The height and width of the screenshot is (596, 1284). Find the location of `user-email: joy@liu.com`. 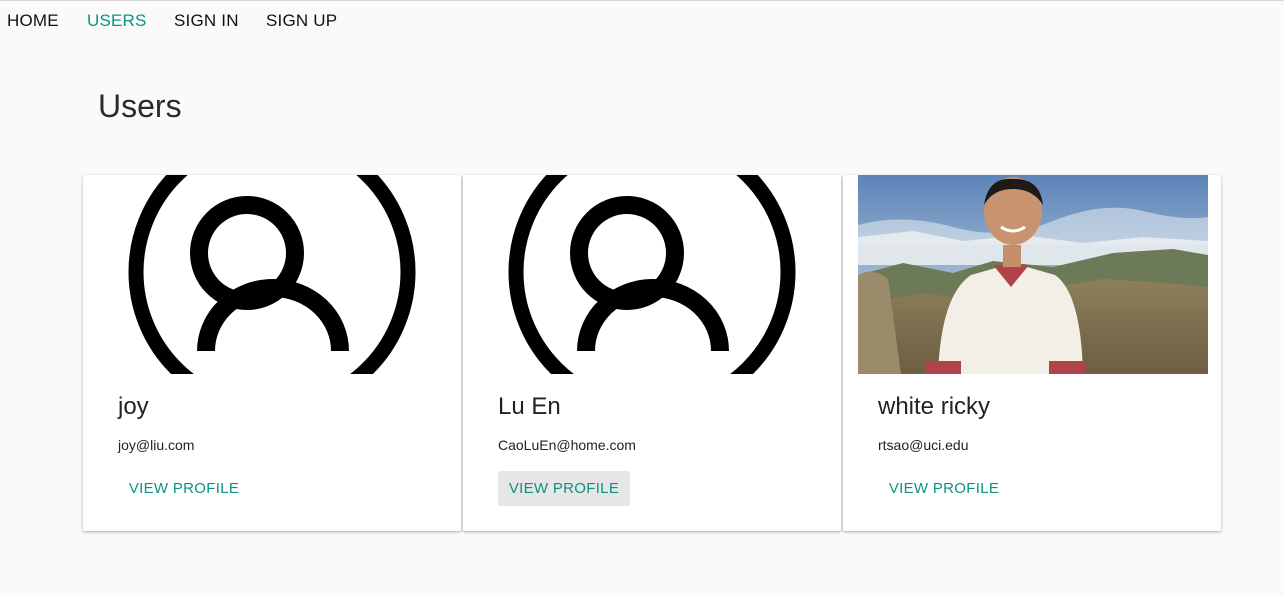

user-email: joy@liu.com is located at coordinates (156, 445).